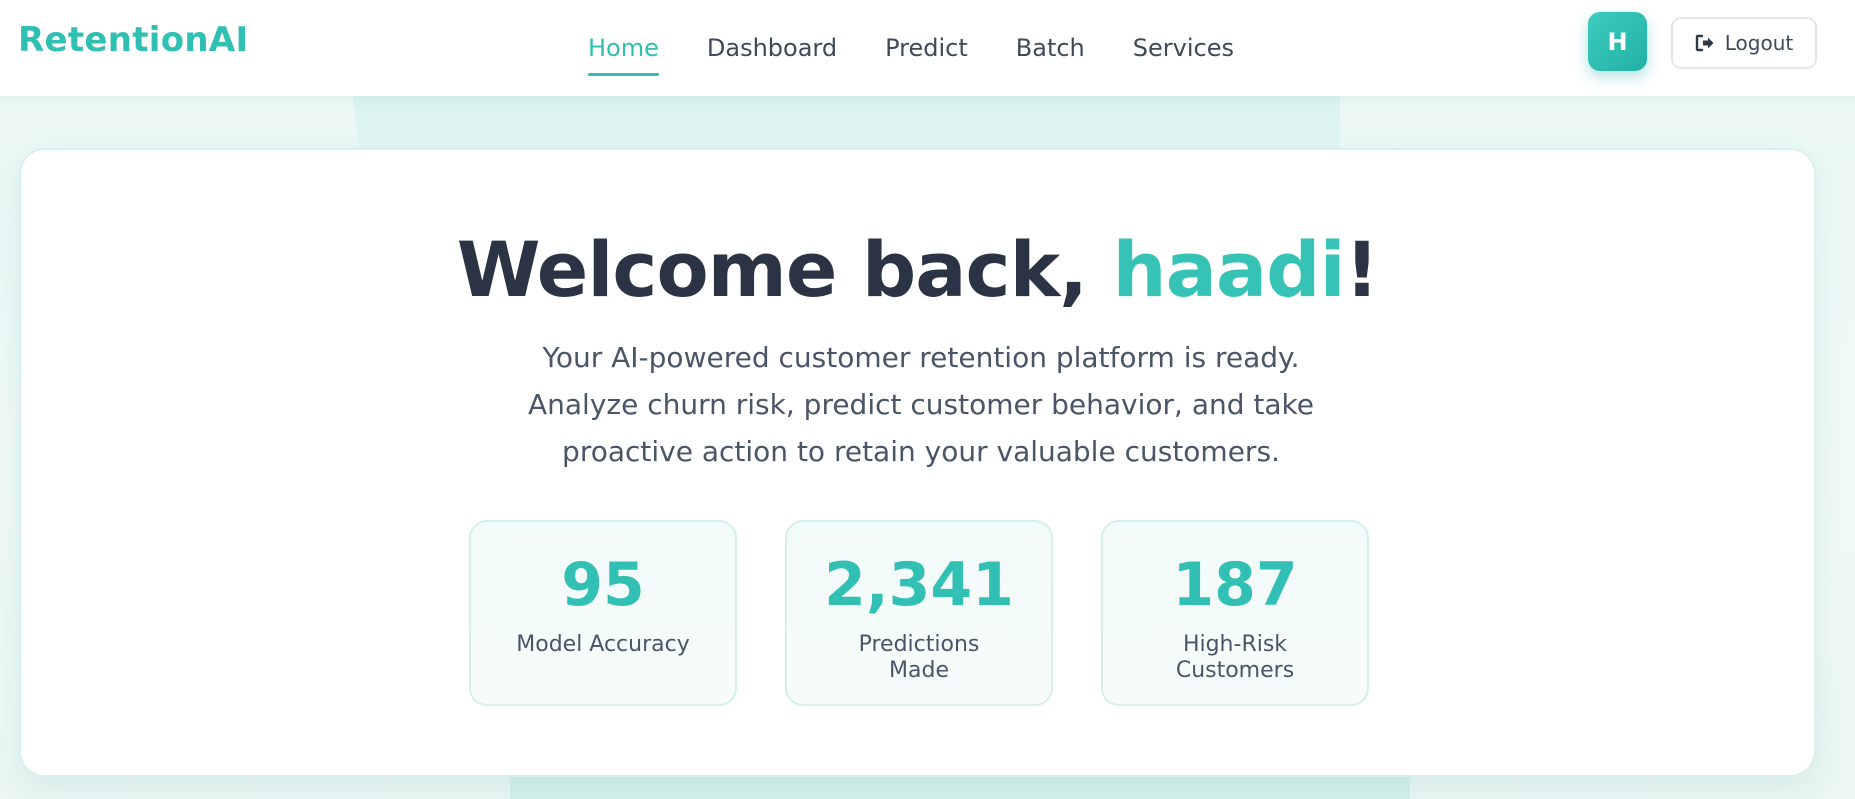 Image resolution: width=1855 pixels, height=799 pixels. I want to click on brand-logo: RetentionAI, so click(133, 40).